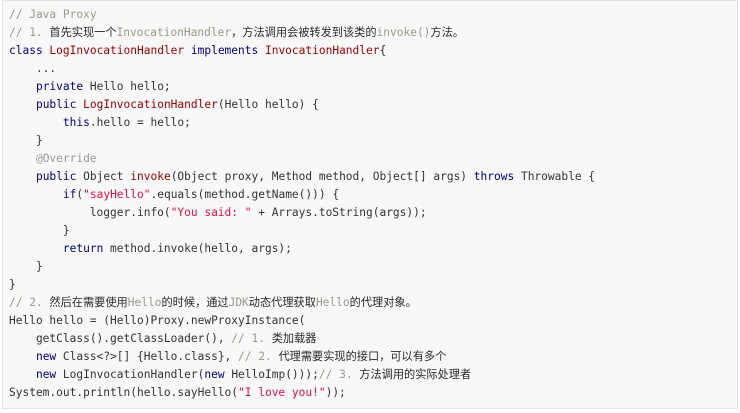 Image resolution: width=740 pixels, height=413 pixels. I want to click on code-token: System.out.println(hello.sayHello(, so click(124, 392).